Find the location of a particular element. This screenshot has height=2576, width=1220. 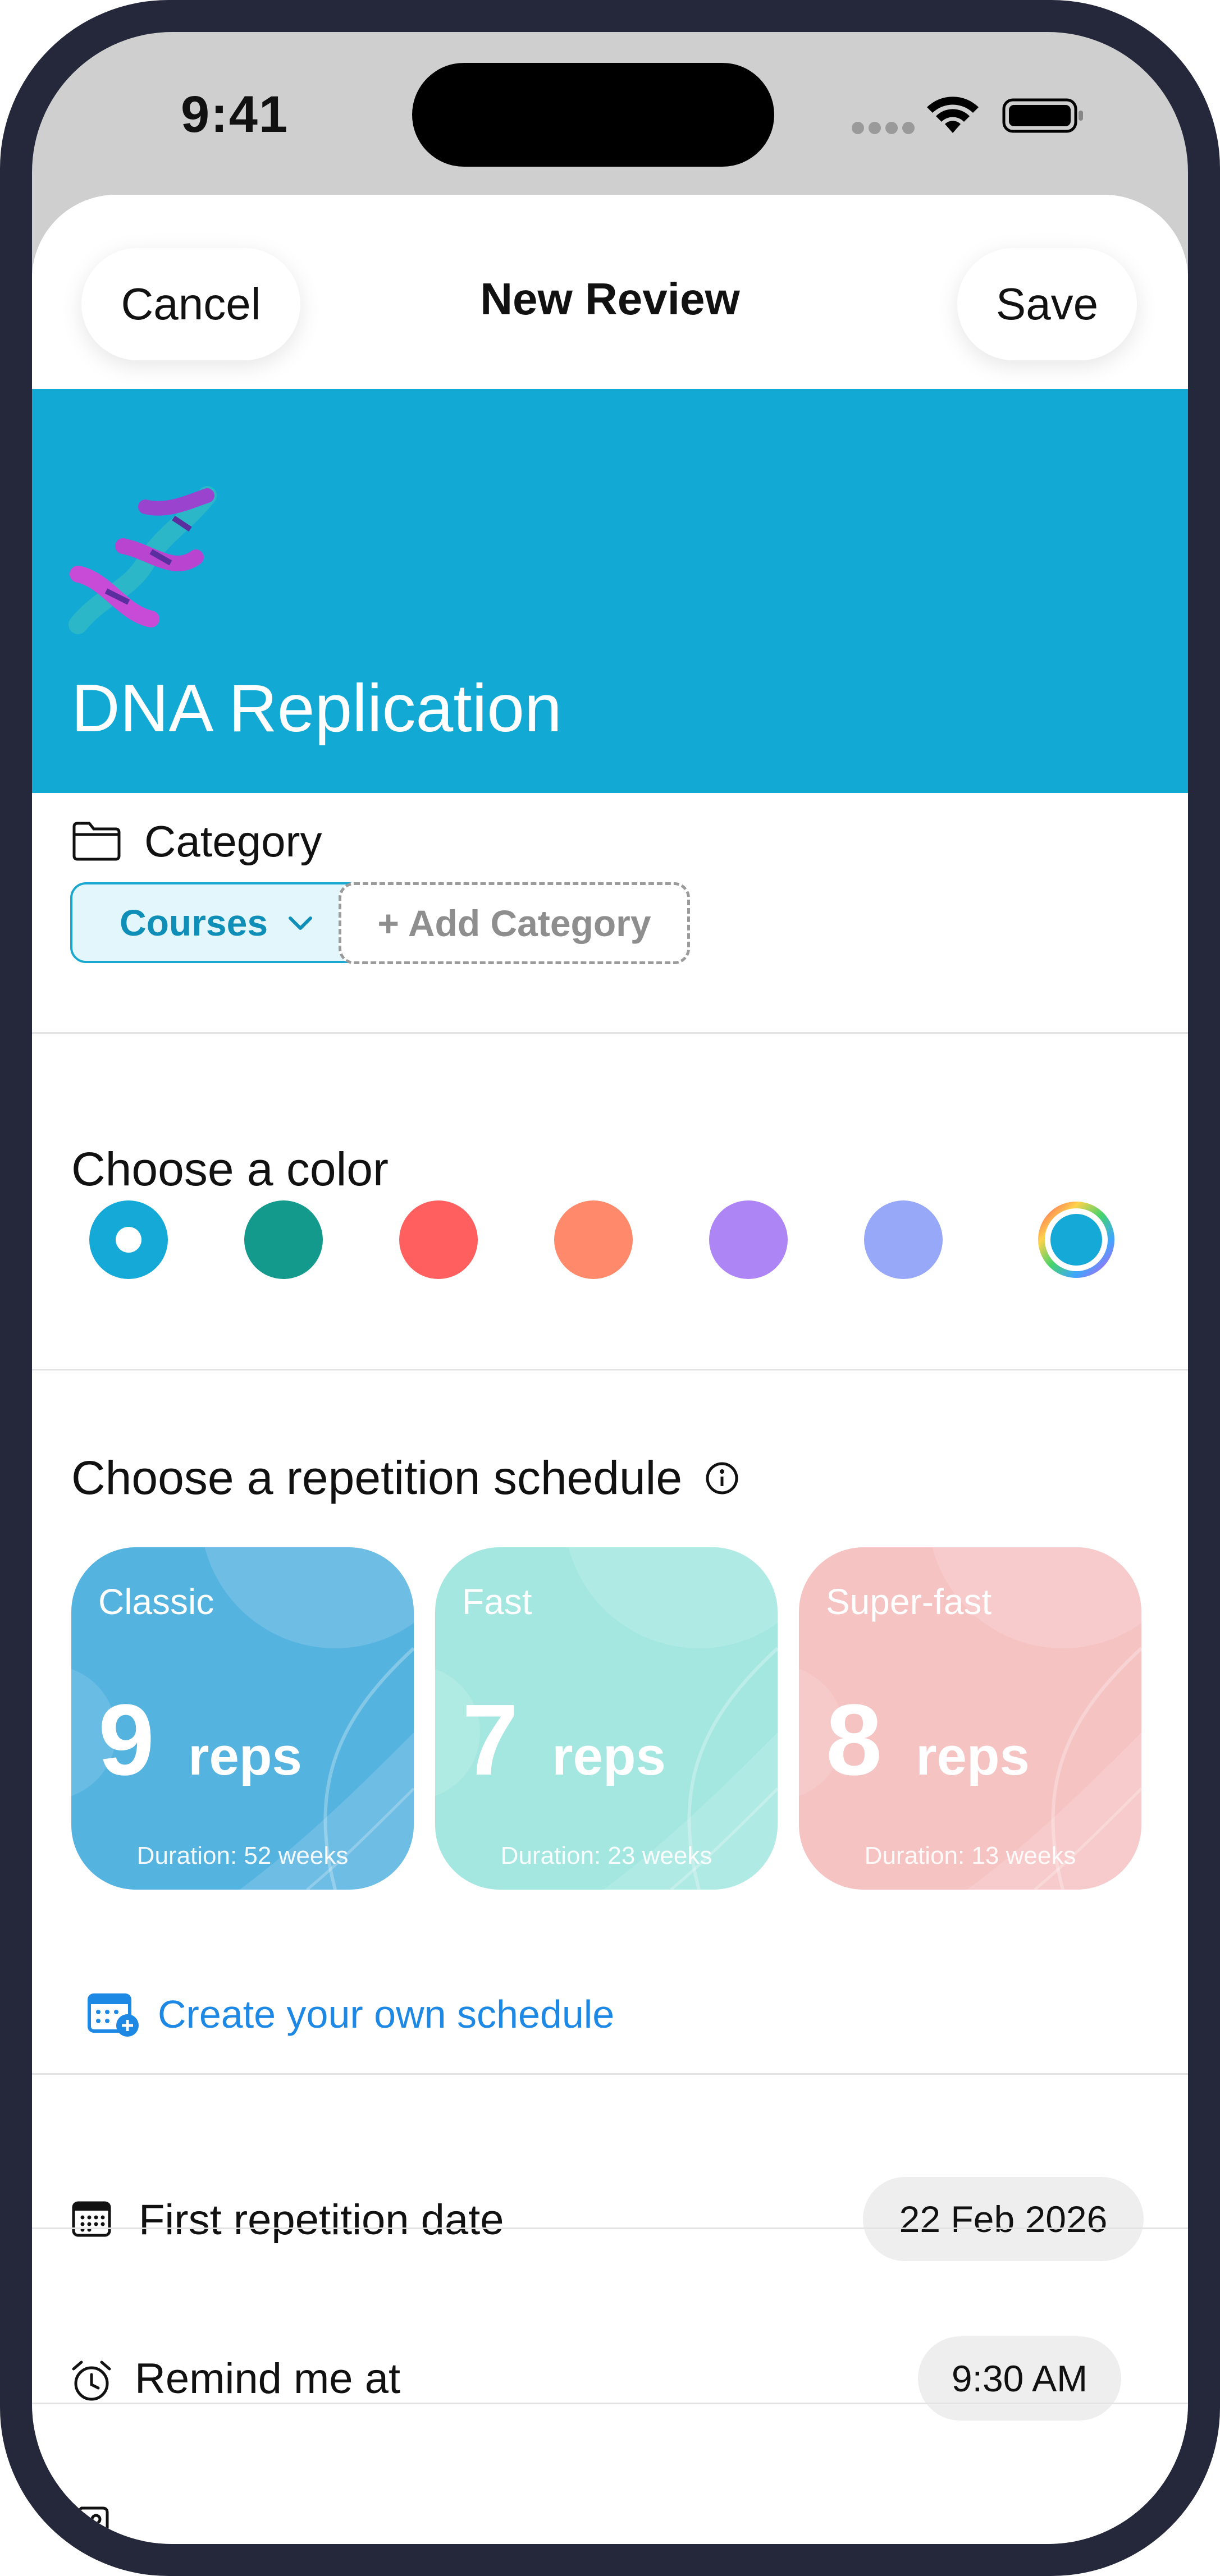

reminder-time-button: 9:30 AM is located at coordinates (1020, 2378).